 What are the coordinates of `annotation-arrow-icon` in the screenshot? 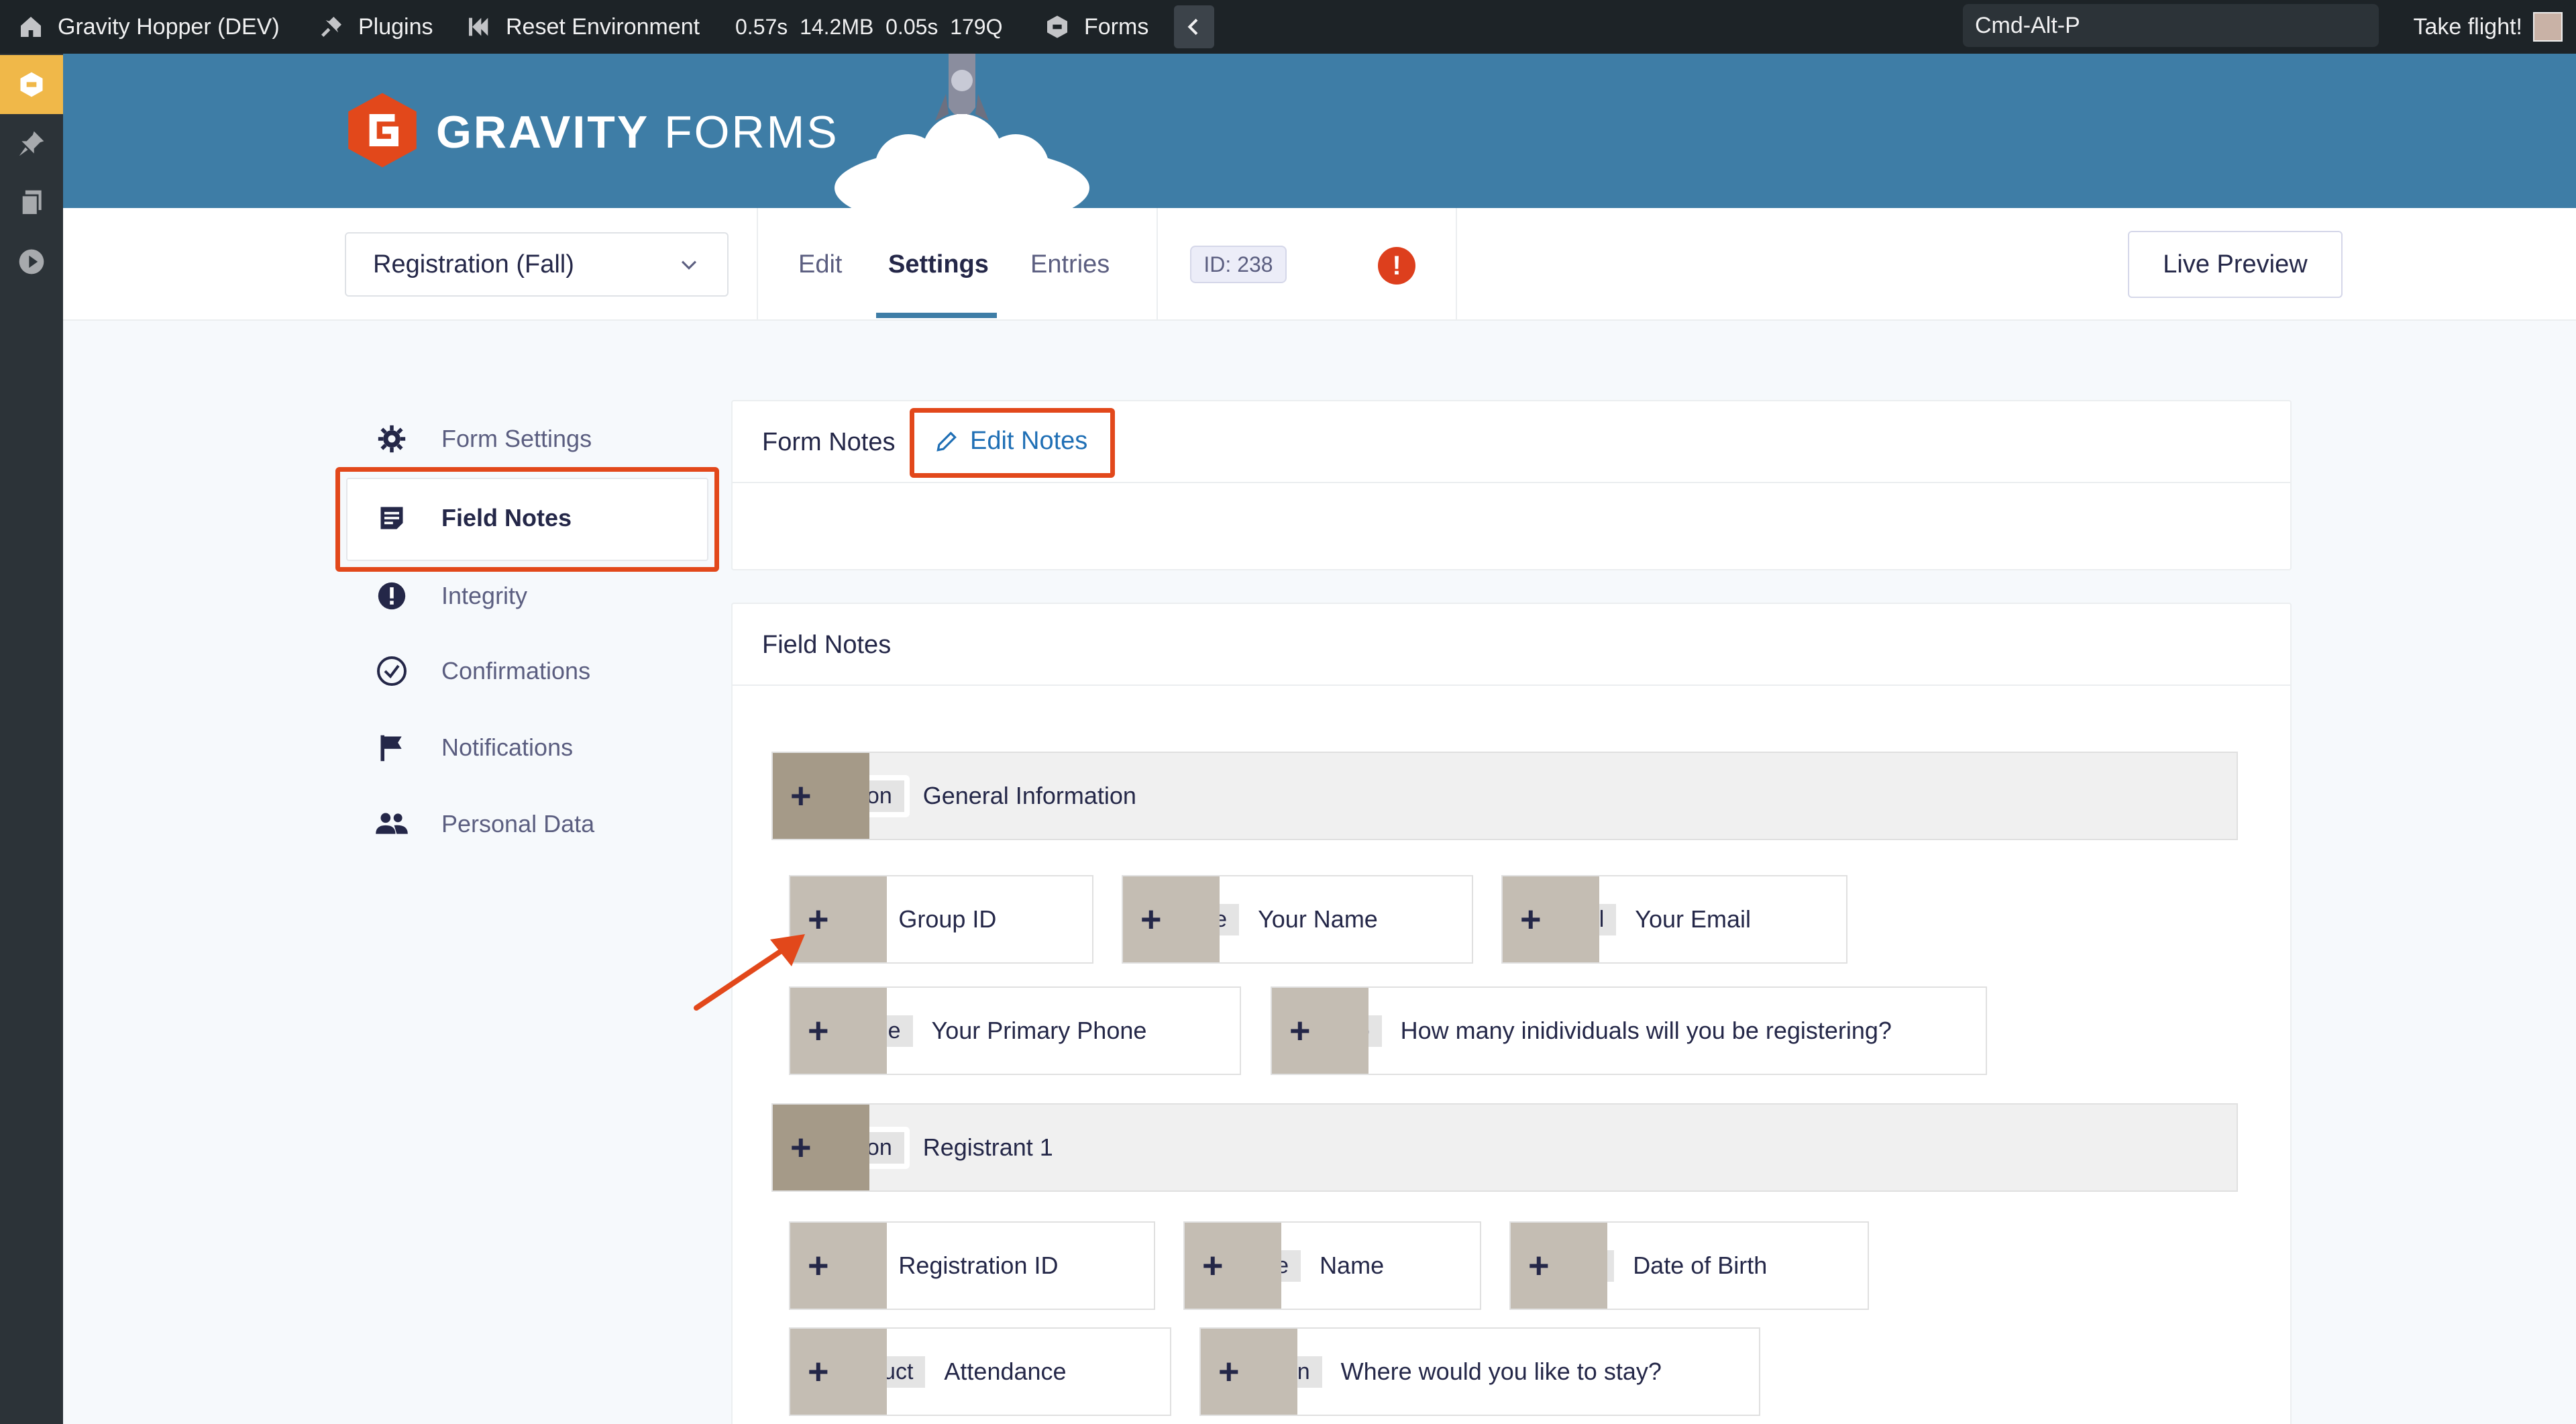 It's located at (749, 972).